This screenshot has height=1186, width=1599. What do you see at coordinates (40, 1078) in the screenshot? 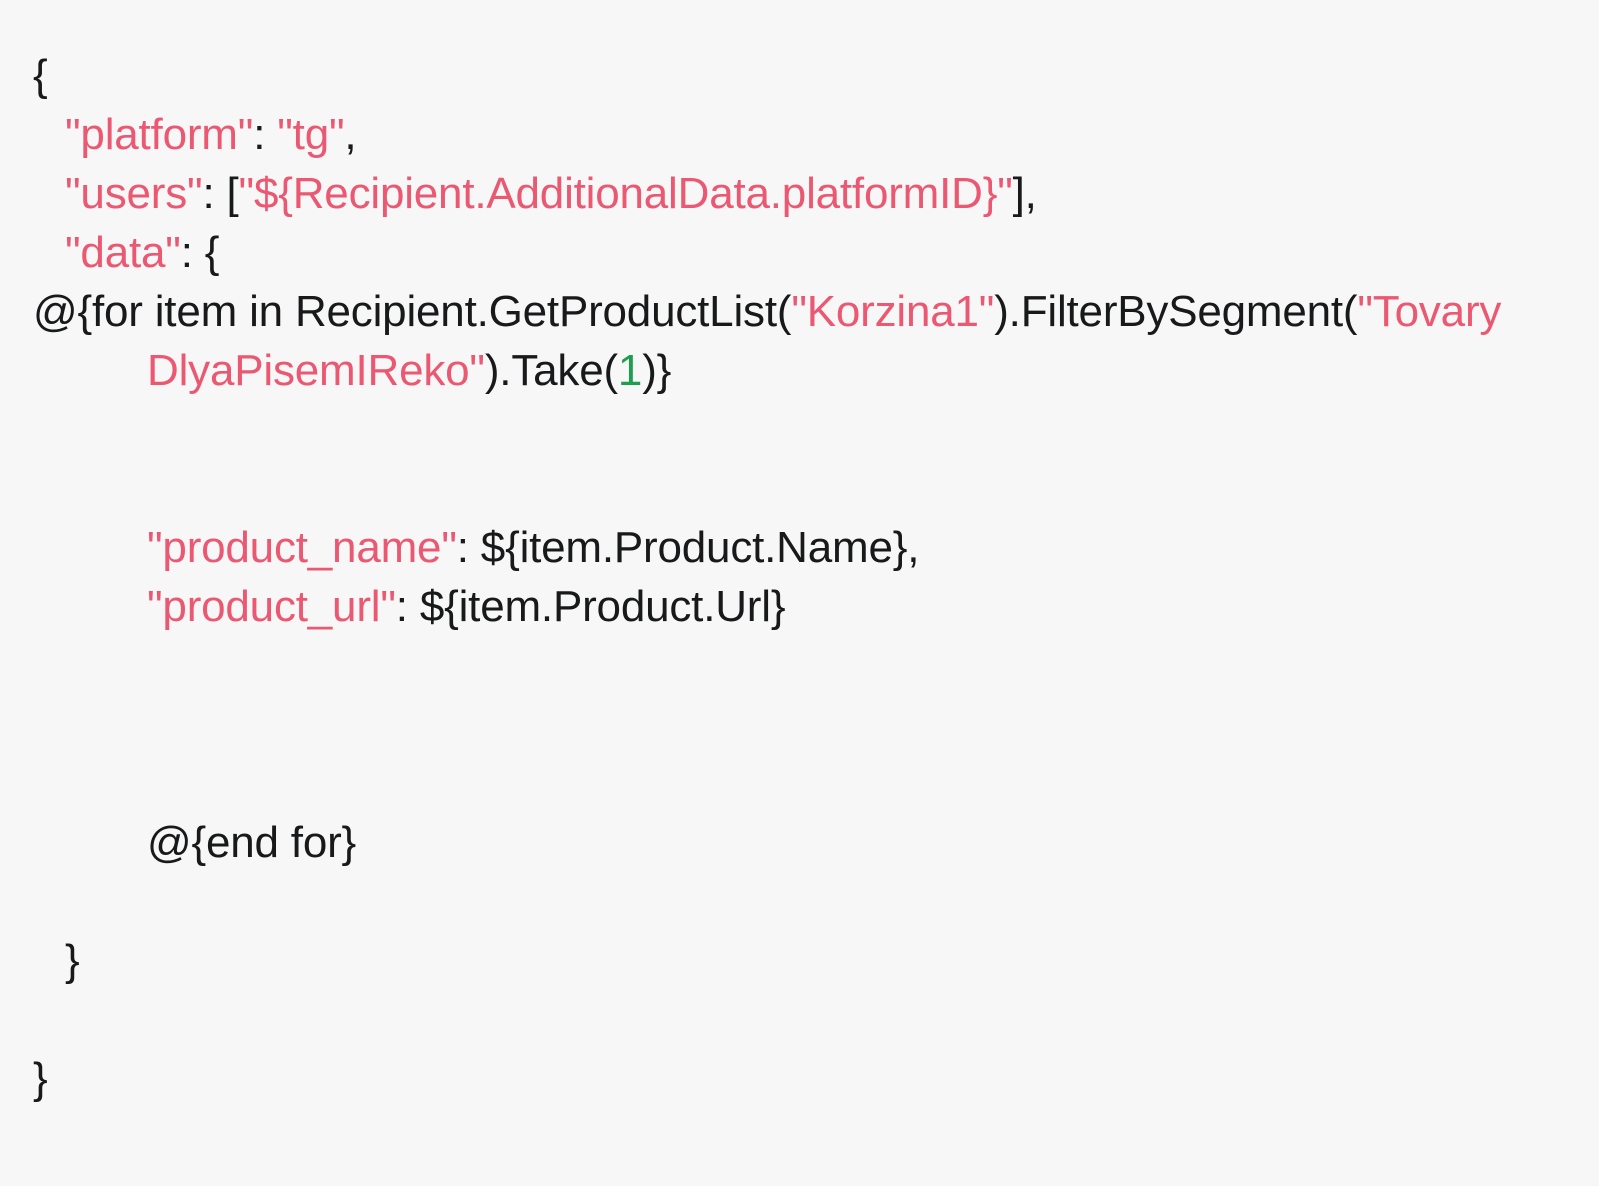
I see `token-close-brace-root: }` at bounding box center [40, 1078].